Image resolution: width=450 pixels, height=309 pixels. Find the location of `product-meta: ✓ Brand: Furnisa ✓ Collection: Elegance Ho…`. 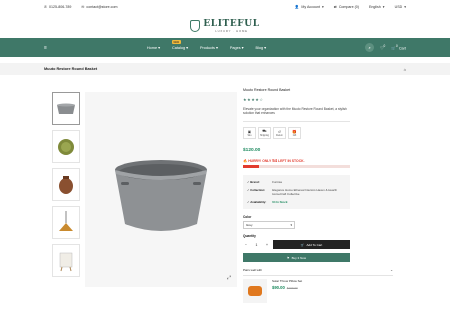

product-meta: ✓ Brand: Furnisa ✓ Collection: Elegance Ho… is located at coordinates (296, 192).